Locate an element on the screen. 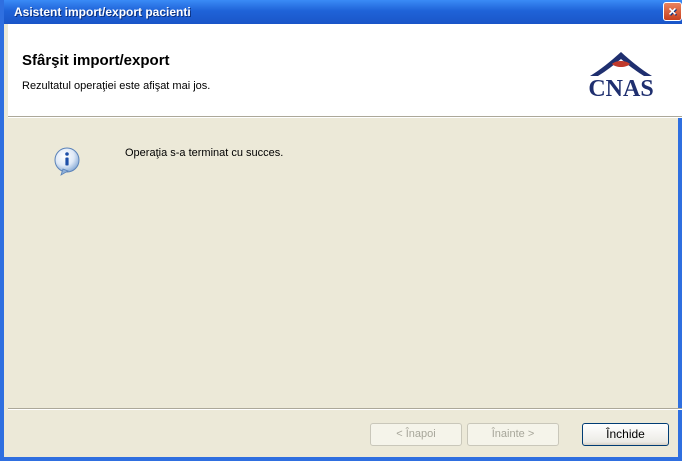 The width and height of the screenshot is (682, 461). info-icon is located at coordinates (68, 161).